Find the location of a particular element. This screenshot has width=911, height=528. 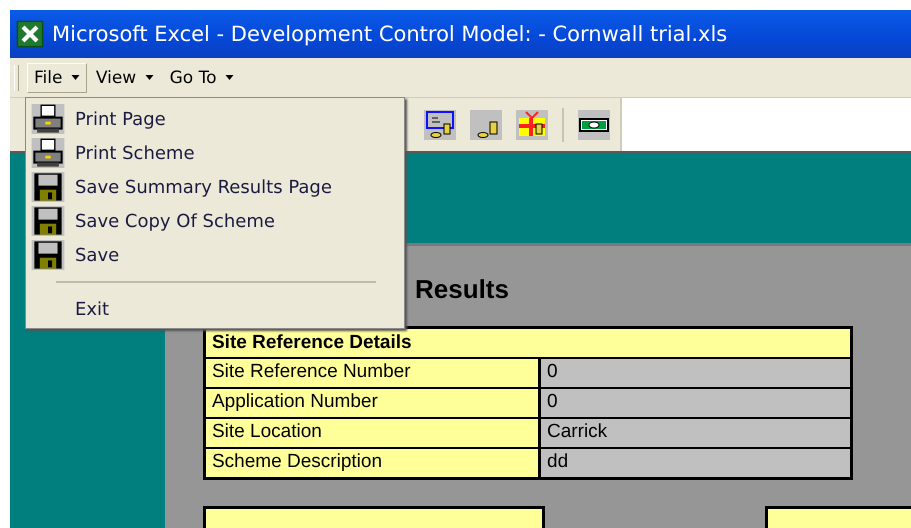

window-title: Microsoft Excel - Development Control Model: - Cornwall trial.xls is located at coordinates (390, 34).